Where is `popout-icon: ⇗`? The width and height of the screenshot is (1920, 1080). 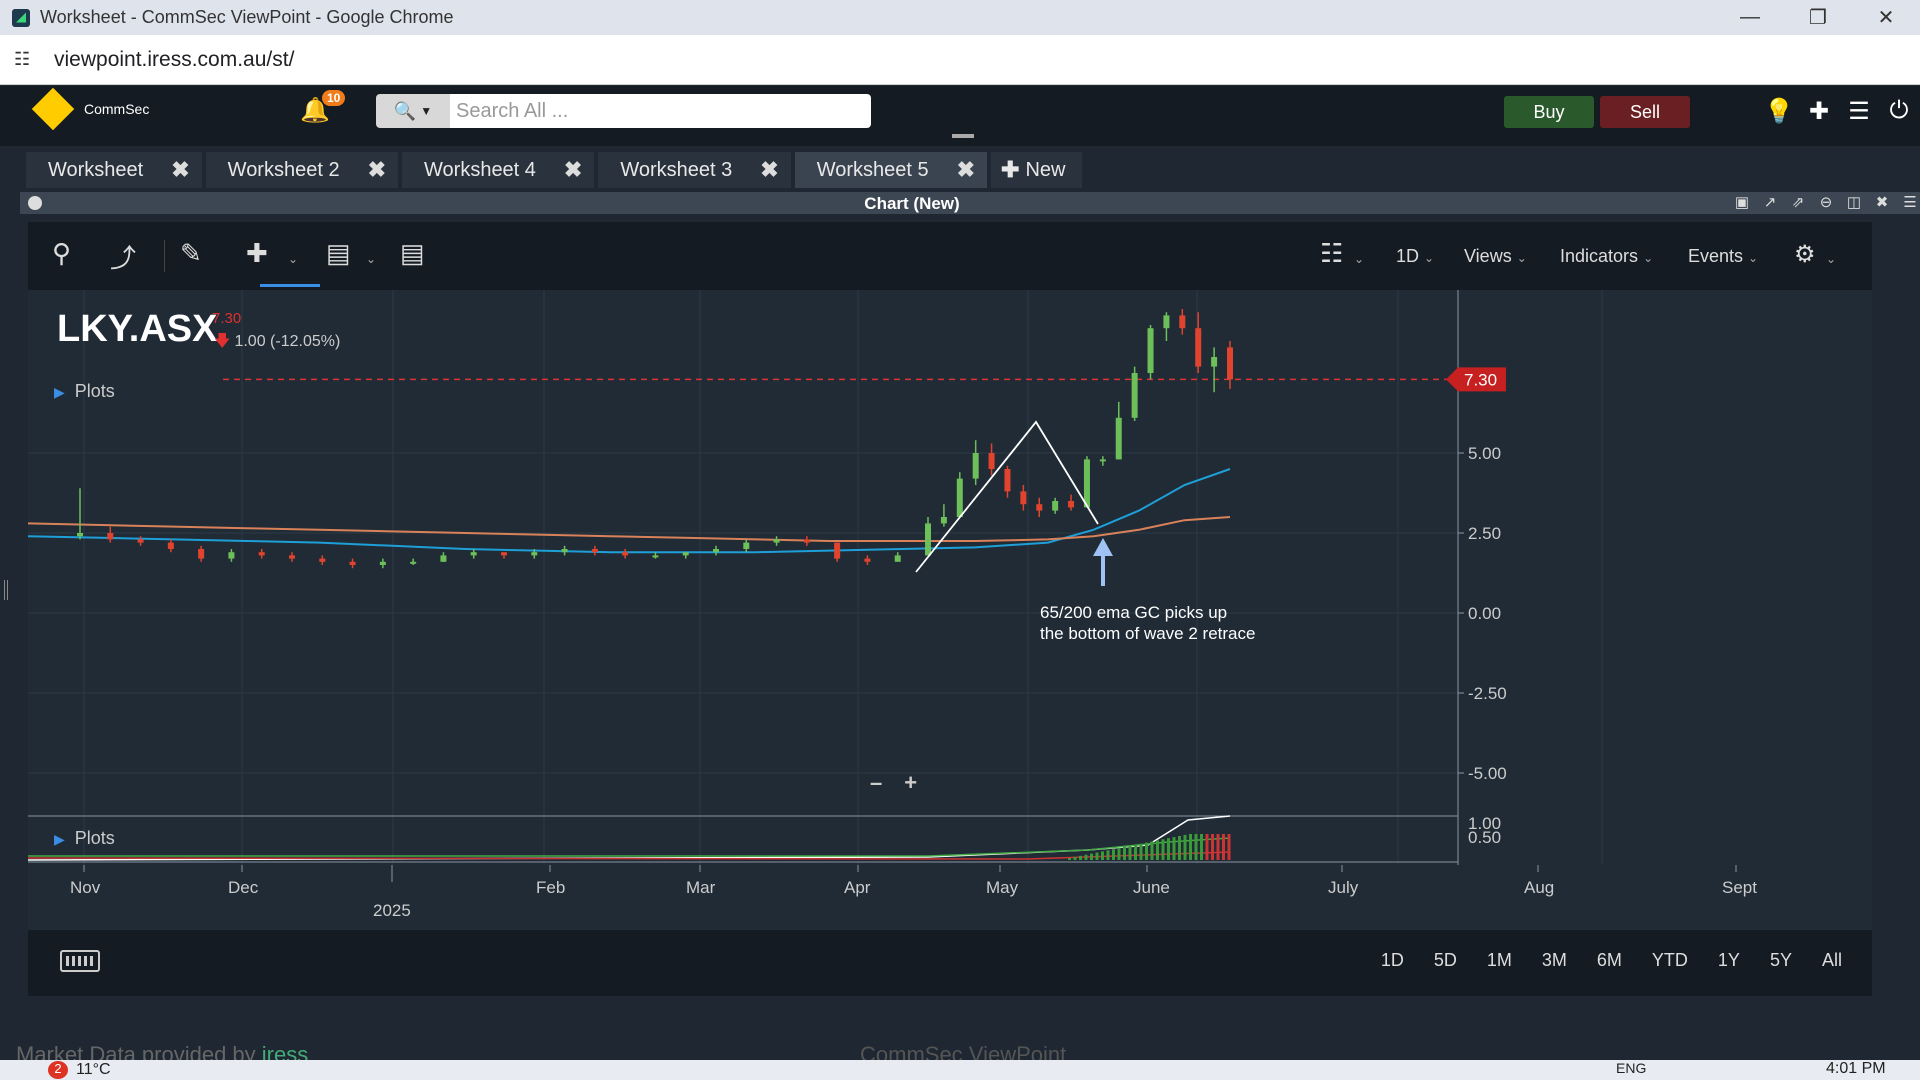
popout-icon: ⇗ is located at coordinates (1798, 202).